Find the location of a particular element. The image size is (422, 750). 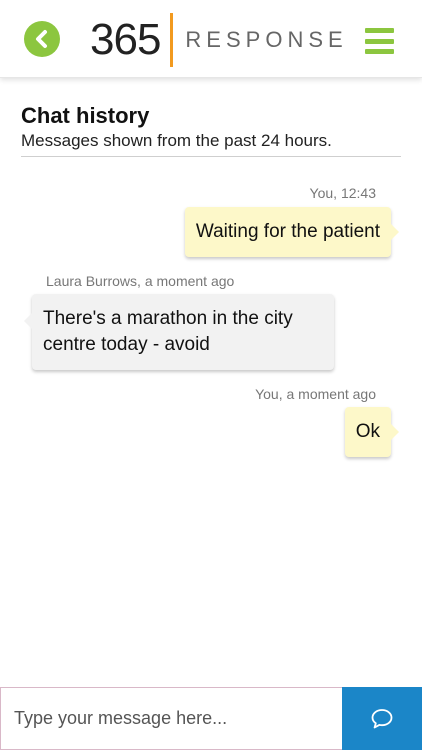

chevron-left-icon is located at coordinates (41, 39).